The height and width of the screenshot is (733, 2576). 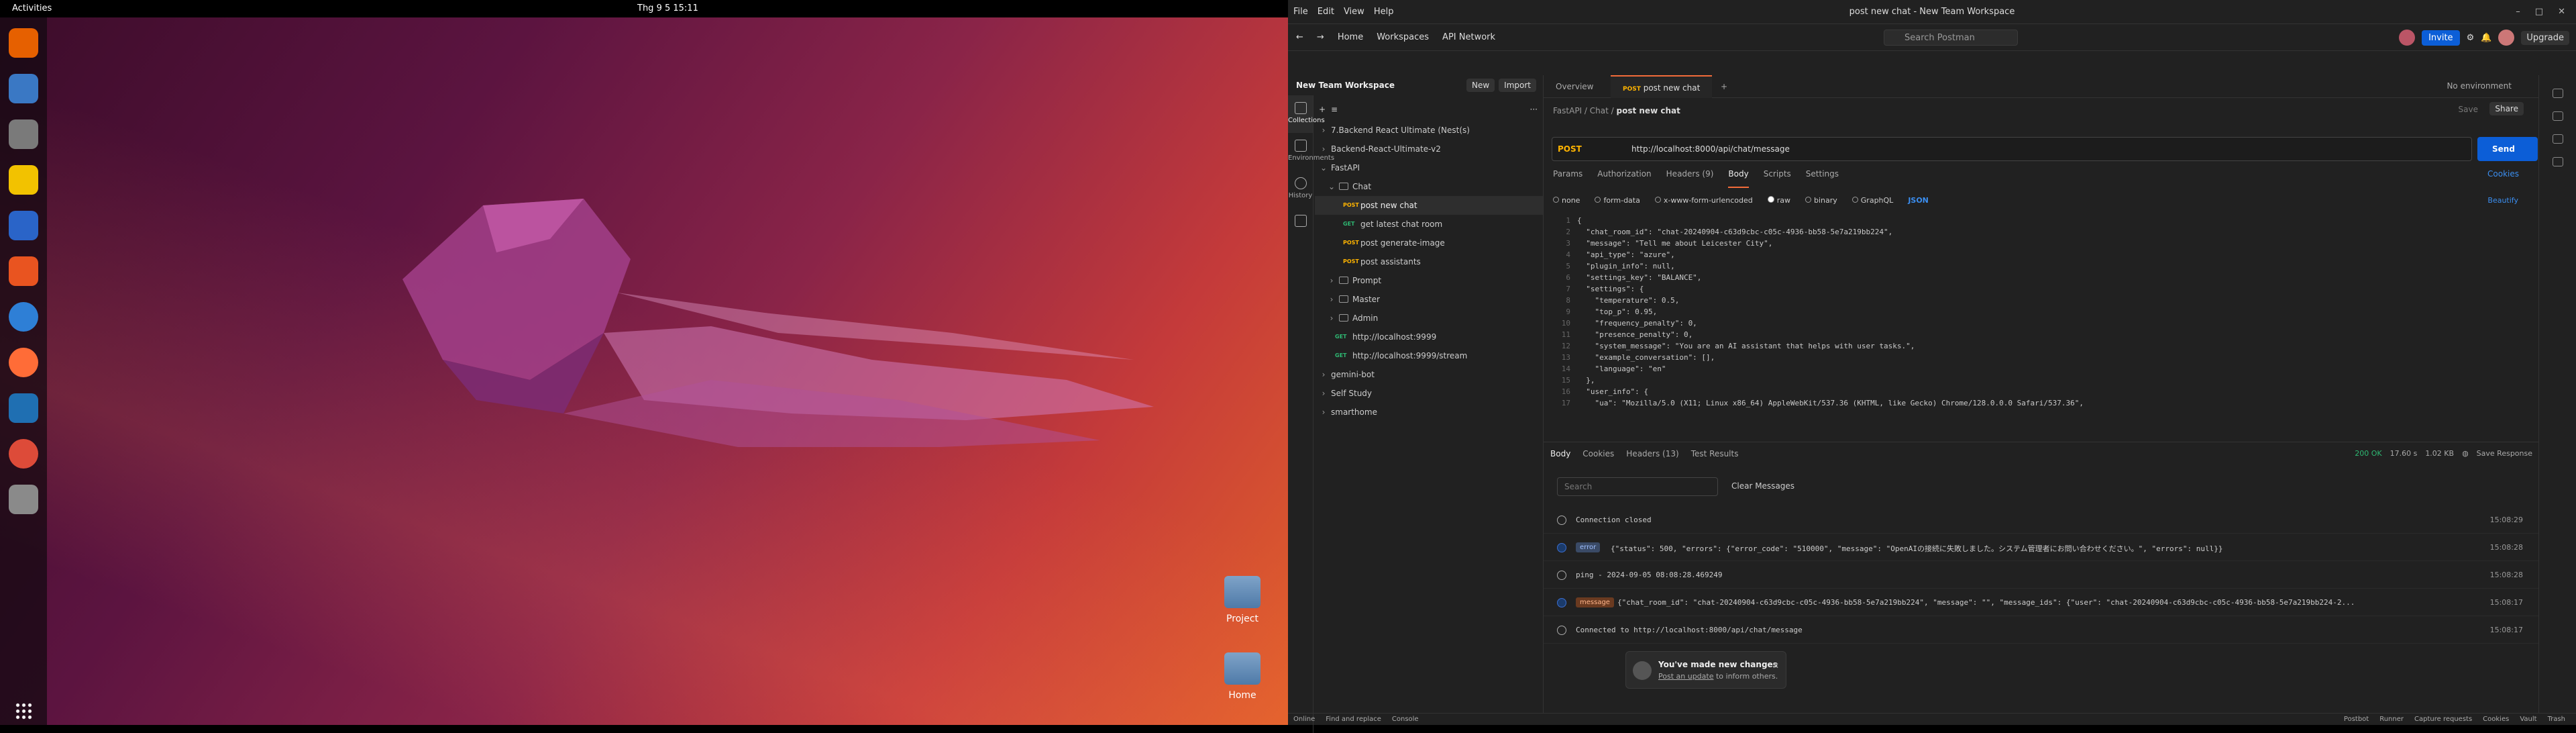 What do you see at coordinates (1429, 261) in the screenshot?
I see `tree-request: POST post assistants` at bounding box center [1429, 261].